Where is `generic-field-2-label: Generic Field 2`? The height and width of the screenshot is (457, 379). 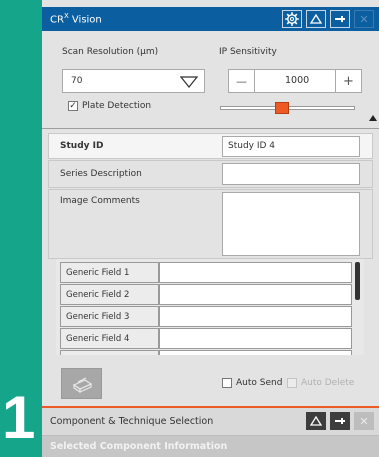 generic-field-2-label: Generic Field 2 is located at coordinates (109, 294).